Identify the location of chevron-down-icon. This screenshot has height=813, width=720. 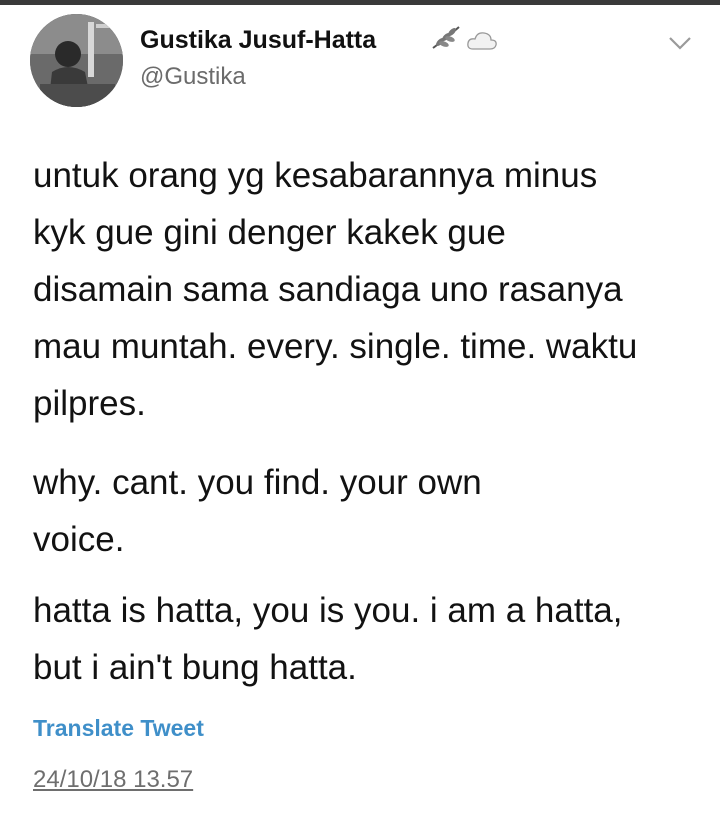
(680, 45).